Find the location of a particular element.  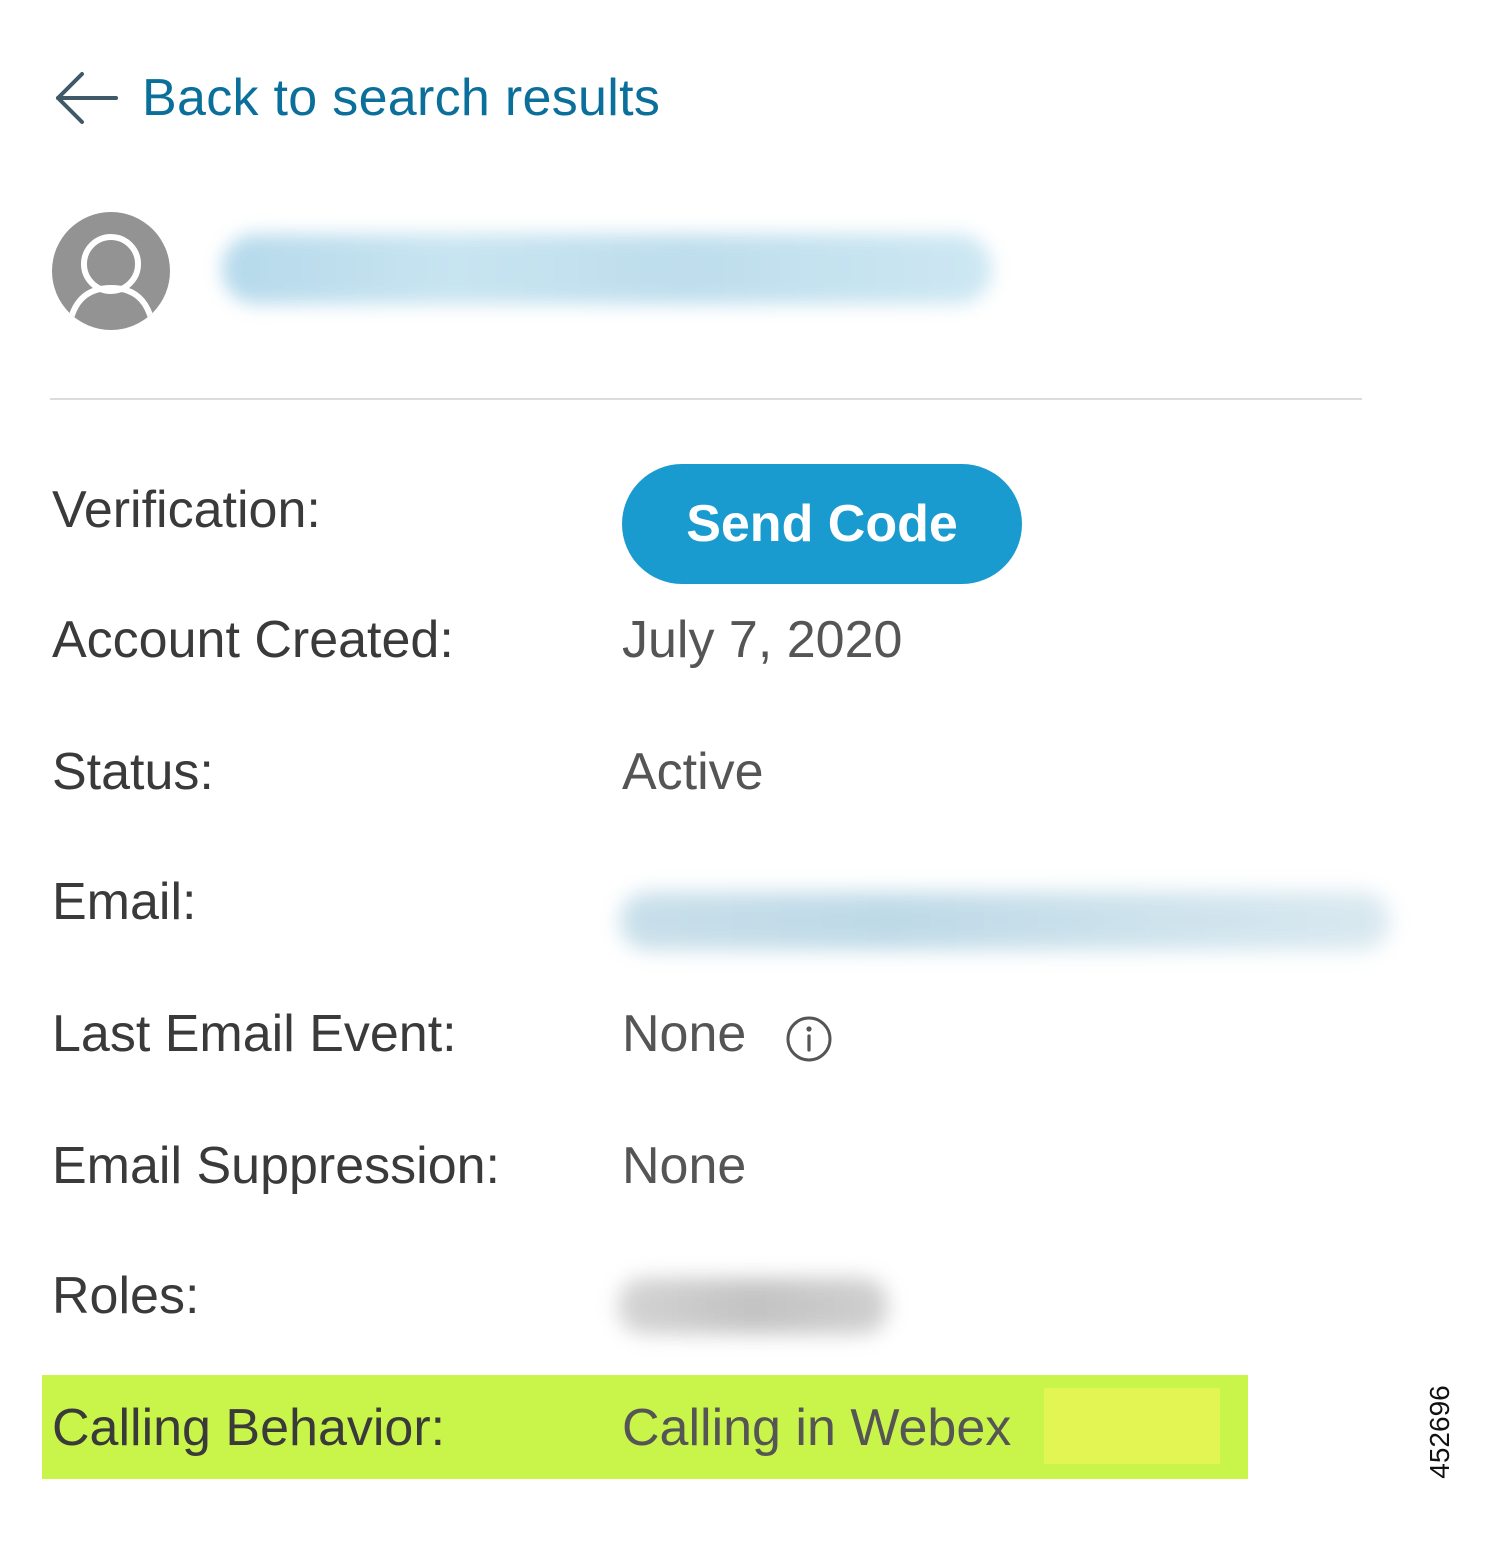

email-suppression-label: Email Suppression: is located at coordinates (276, 1166).